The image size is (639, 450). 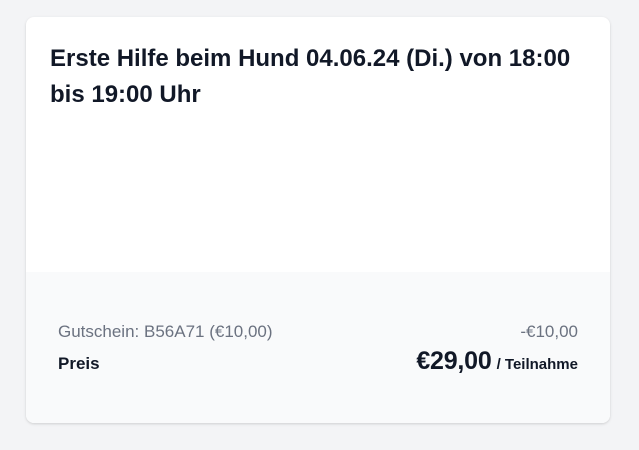 What do you see at coordinates (165, 331) in the screenshot?
I see `voucher-label: Gutschein: B56A71 (€10,00)` at bounding box center [165, 331].